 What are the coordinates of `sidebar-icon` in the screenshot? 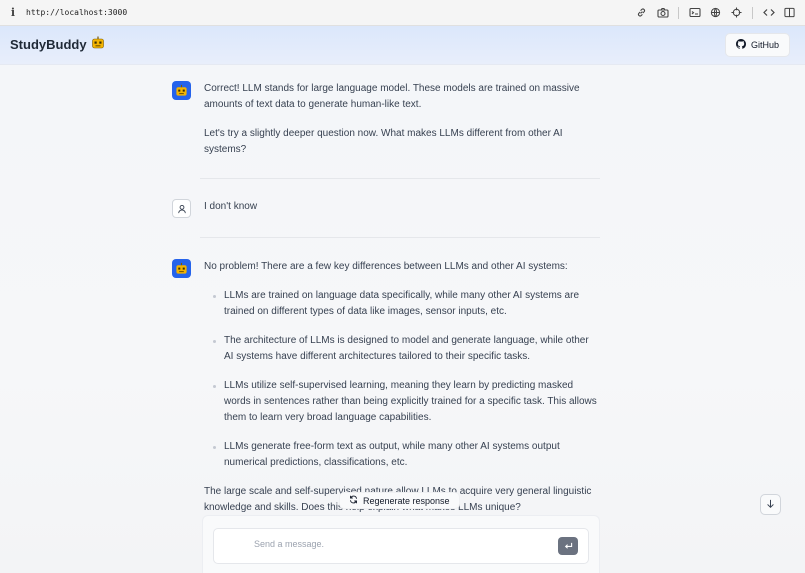 It's located at (789, 12).